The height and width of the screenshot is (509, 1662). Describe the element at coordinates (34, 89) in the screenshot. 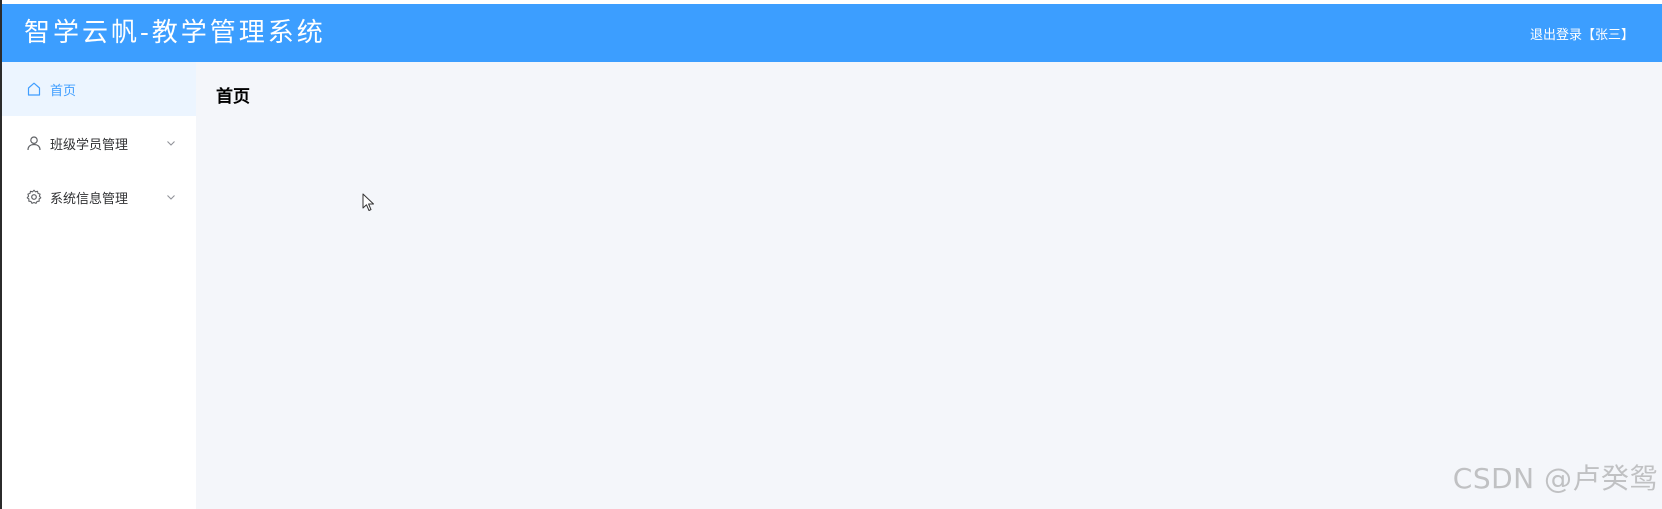

I see `home-icon` at that location.